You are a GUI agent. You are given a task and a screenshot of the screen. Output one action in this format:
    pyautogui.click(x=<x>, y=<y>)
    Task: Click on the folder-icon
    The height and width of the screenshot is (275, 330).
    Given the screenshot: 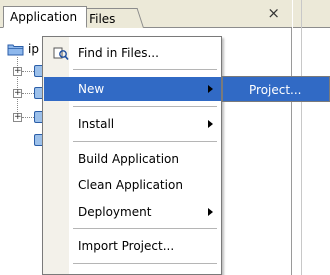 What is the action you would take?
    pyautogui.click(x=15, y=50)
    